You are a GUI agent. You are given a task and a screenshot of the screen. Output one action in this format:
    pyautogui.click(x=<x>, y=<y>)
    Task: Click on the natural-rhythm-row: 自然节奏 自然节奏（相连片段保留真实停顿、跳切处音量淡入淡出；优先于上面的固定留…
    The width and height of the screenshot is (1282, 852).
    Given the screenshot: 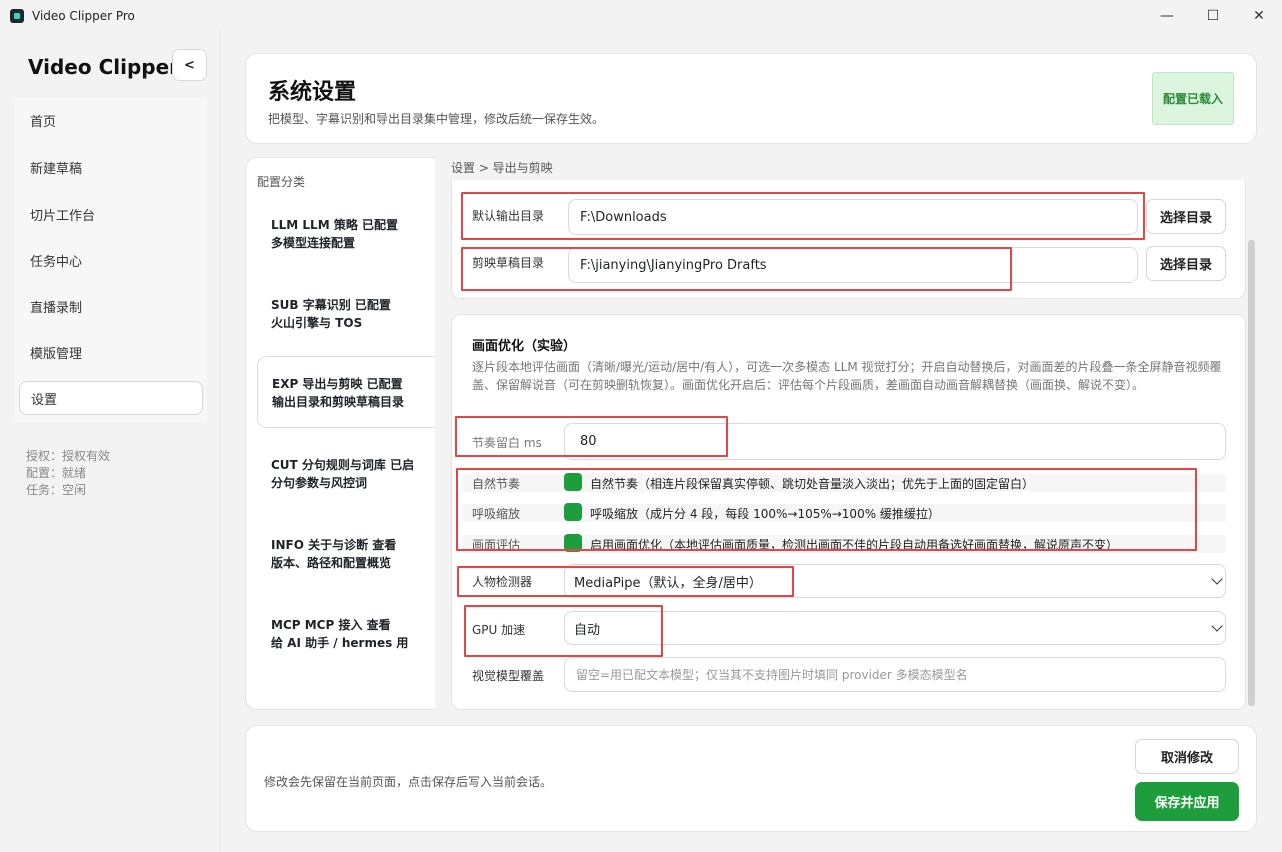 What is the action you would take?
    pyautogui.click(x=844, y=482)
    